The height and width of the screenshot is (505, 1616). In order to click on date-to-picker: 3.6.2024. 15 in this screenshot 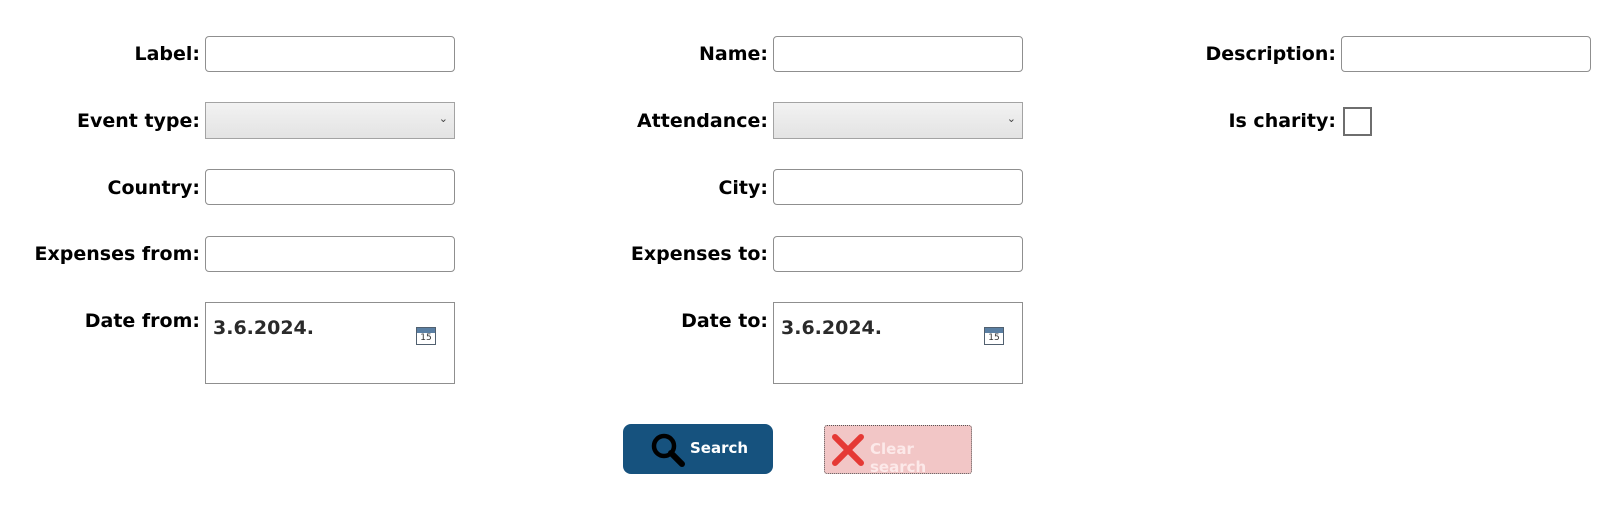, I will do `click(898, 343)`.